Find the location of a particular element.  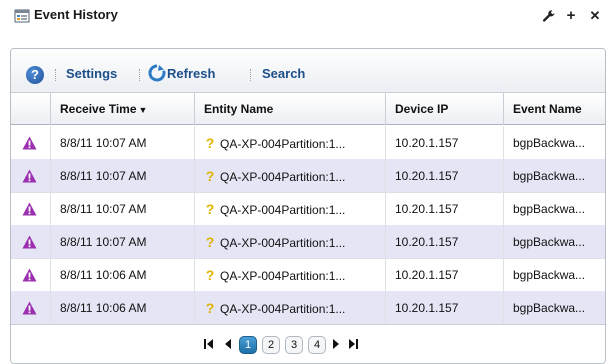

page-4-button: 4 is located at coordinates (317, 345).